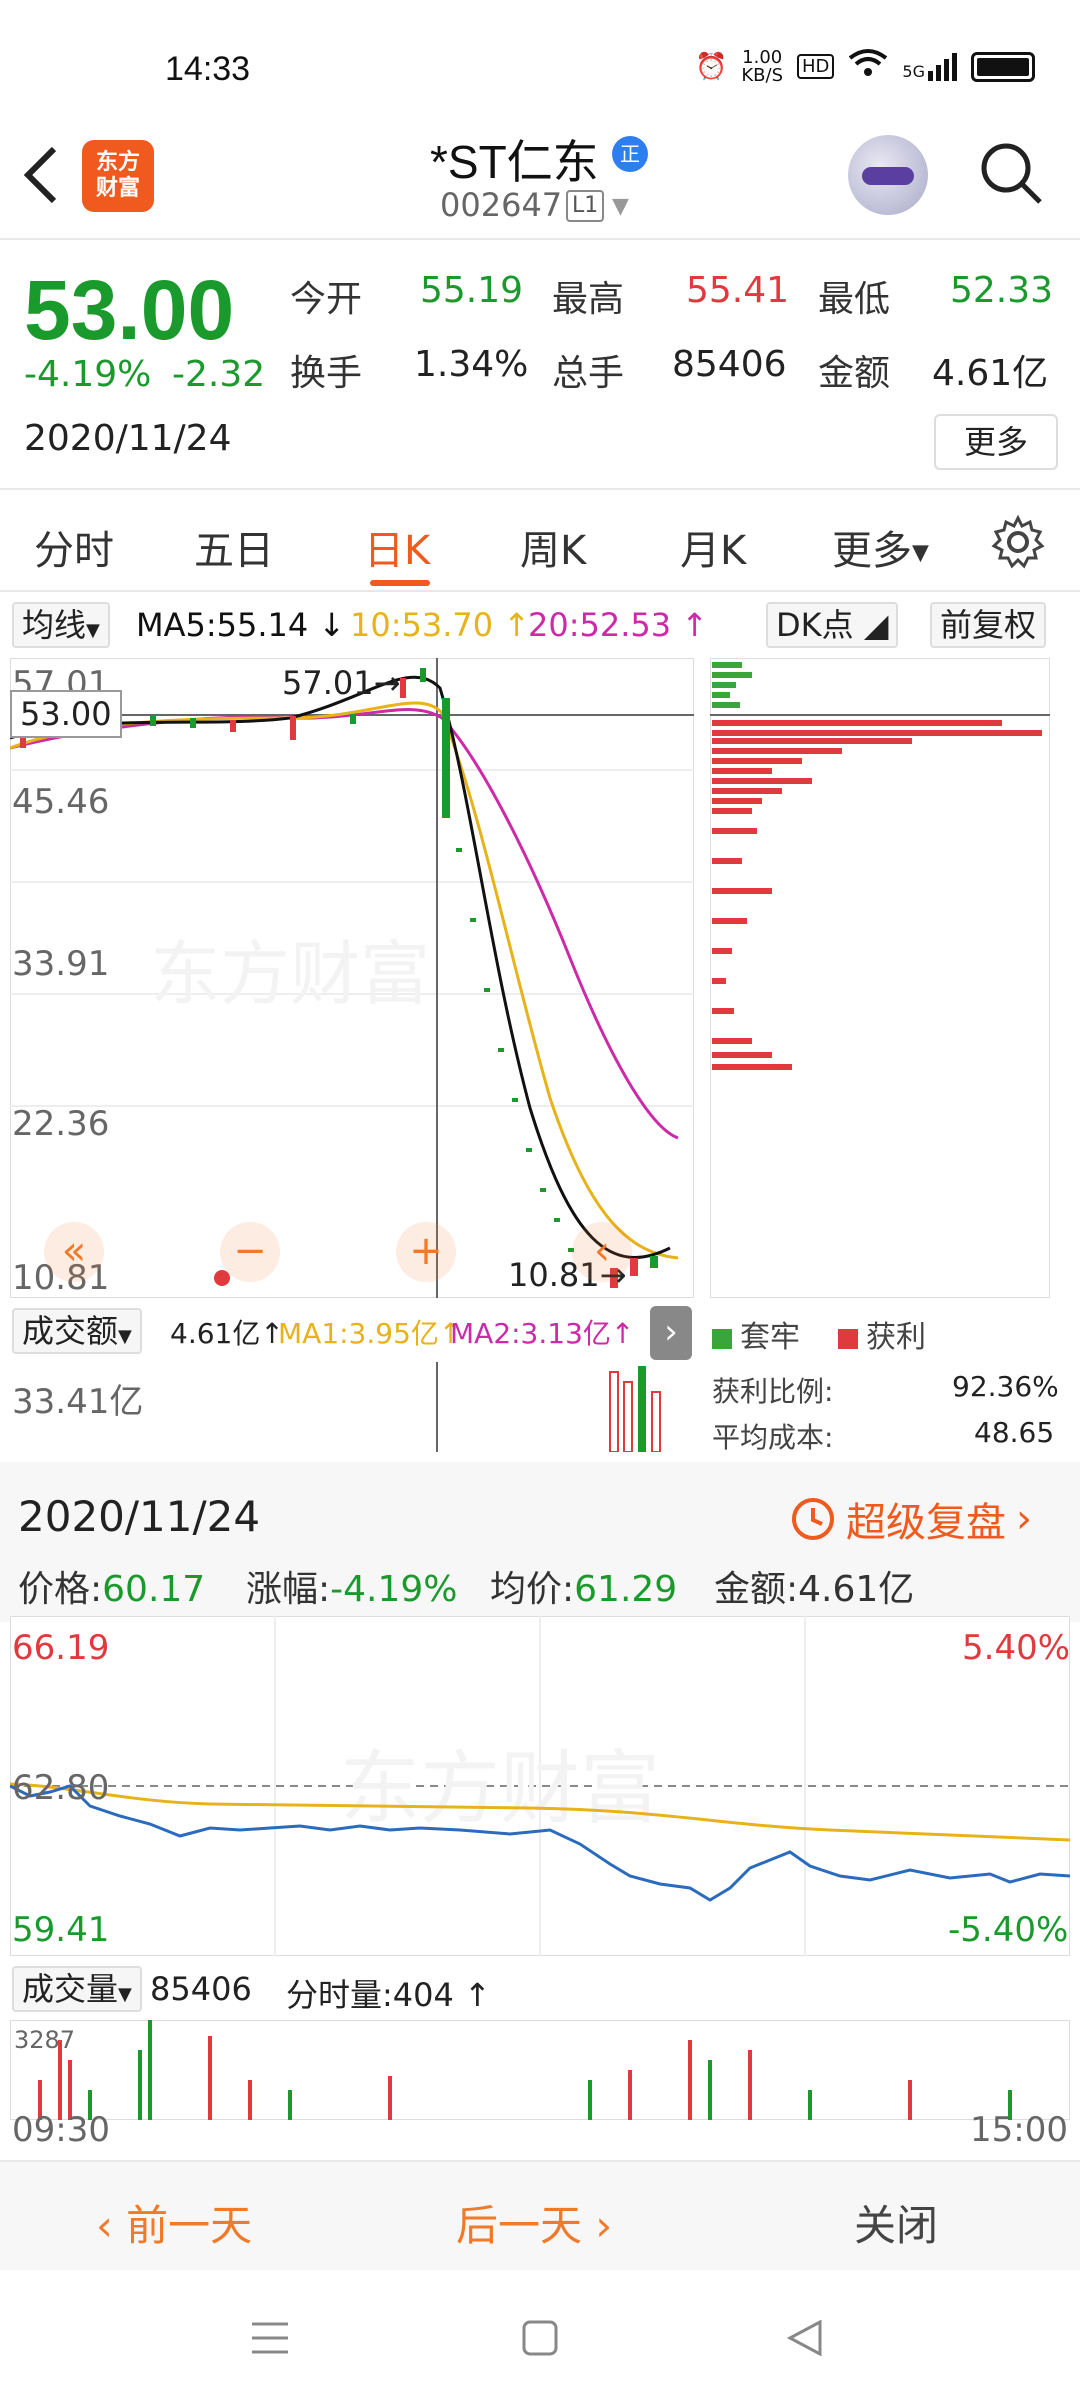  Describe the element at coordinates (911, 1519) in the screenshot. I see `super-review-link: 超级复盘 ›` at that location.